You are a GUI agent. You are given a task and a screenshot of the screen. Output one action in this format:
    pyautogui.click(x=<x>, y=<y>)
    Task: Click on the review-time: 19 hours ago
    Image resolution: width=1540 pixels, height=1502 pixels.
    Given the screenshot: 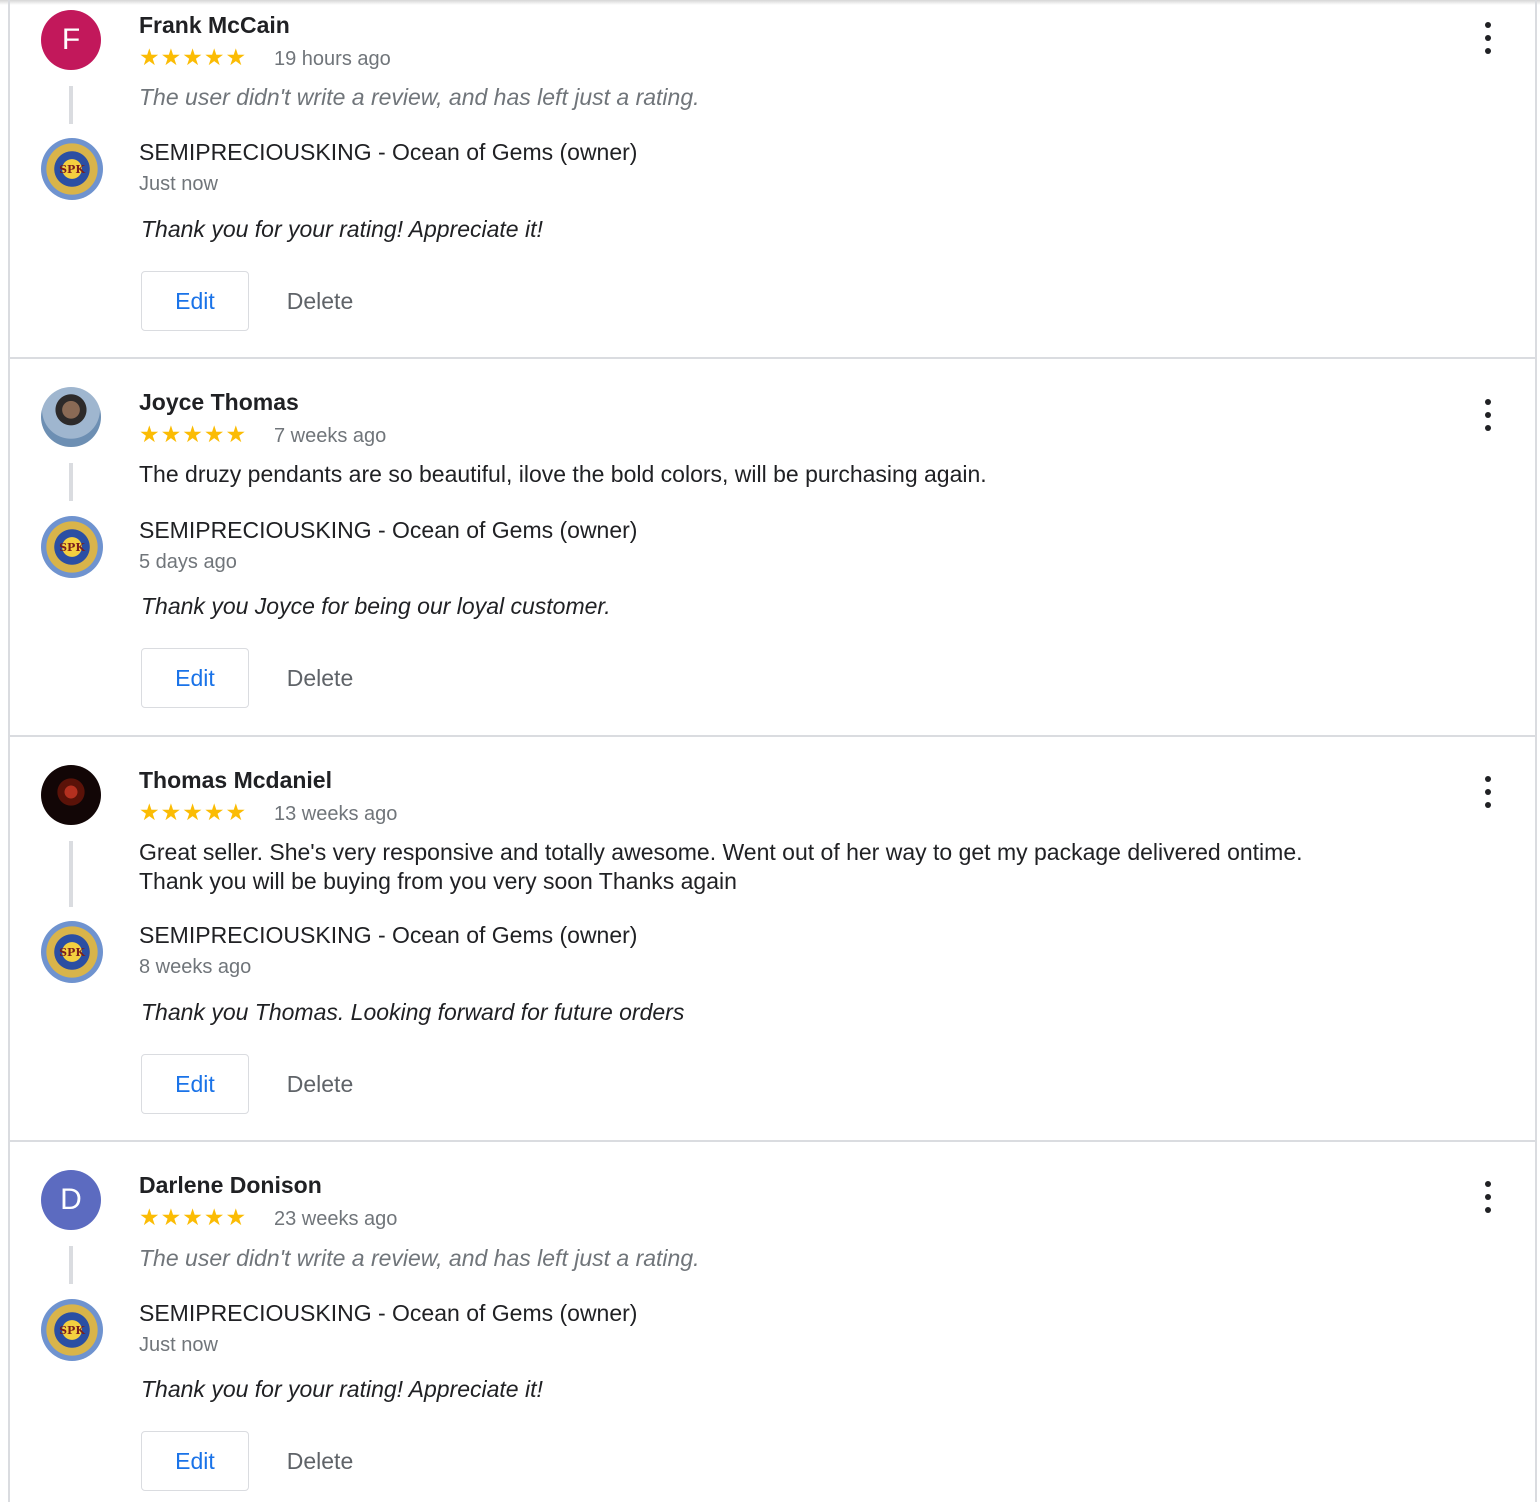 What is the action you would take?
    pyautogui.click(x=332, y=59)
    